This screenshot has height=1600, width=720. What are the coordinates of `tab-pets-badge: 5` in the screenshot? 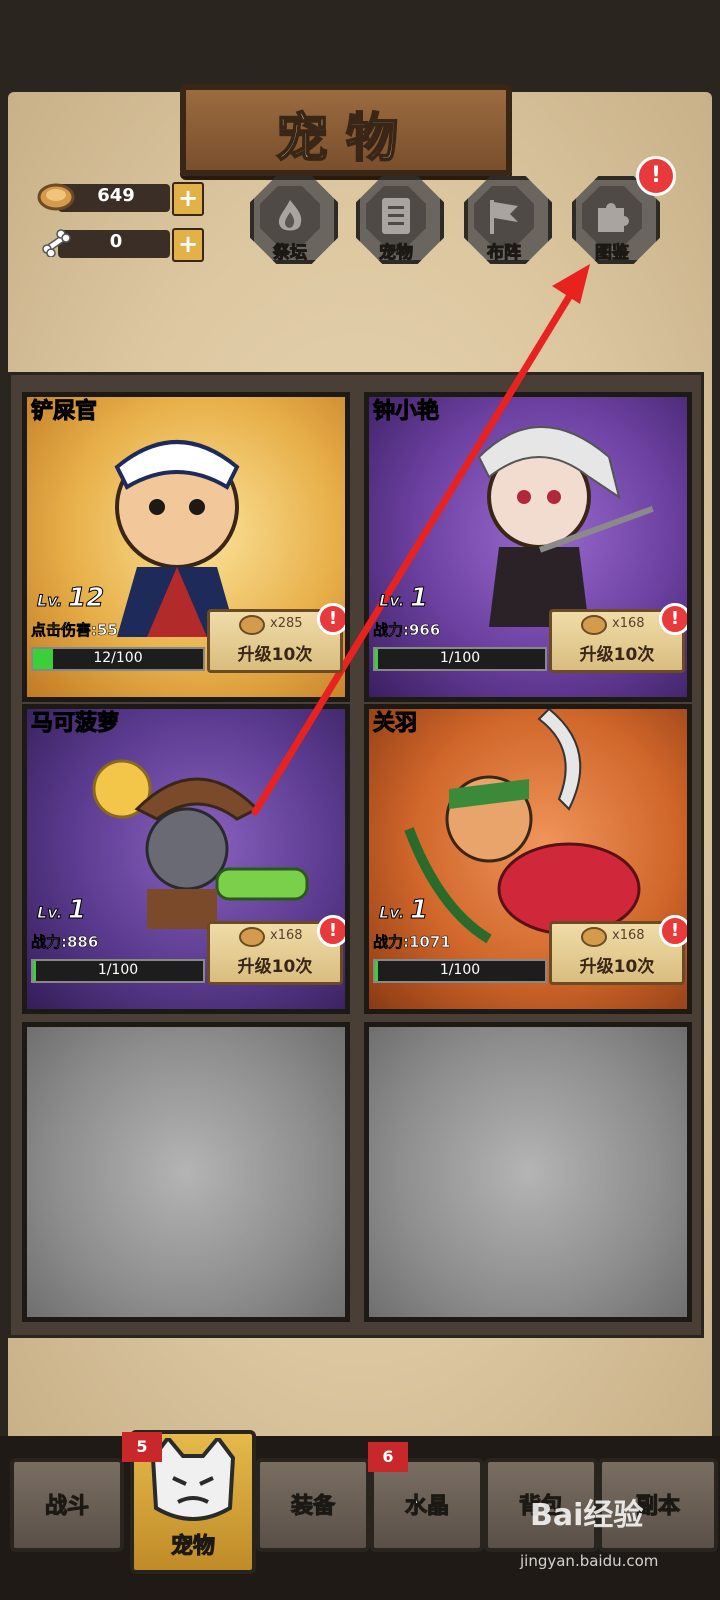 It's located at (142, 1447).